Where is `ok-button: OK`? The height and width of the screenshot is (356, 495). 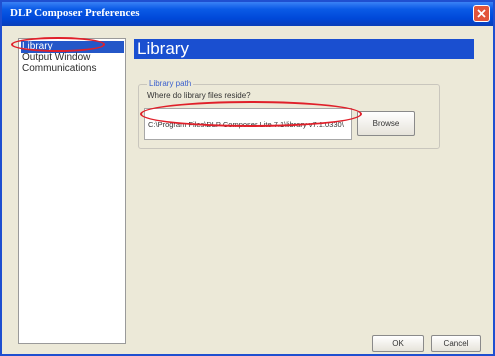
ok-button: OK is located at coordinates (398, 343).